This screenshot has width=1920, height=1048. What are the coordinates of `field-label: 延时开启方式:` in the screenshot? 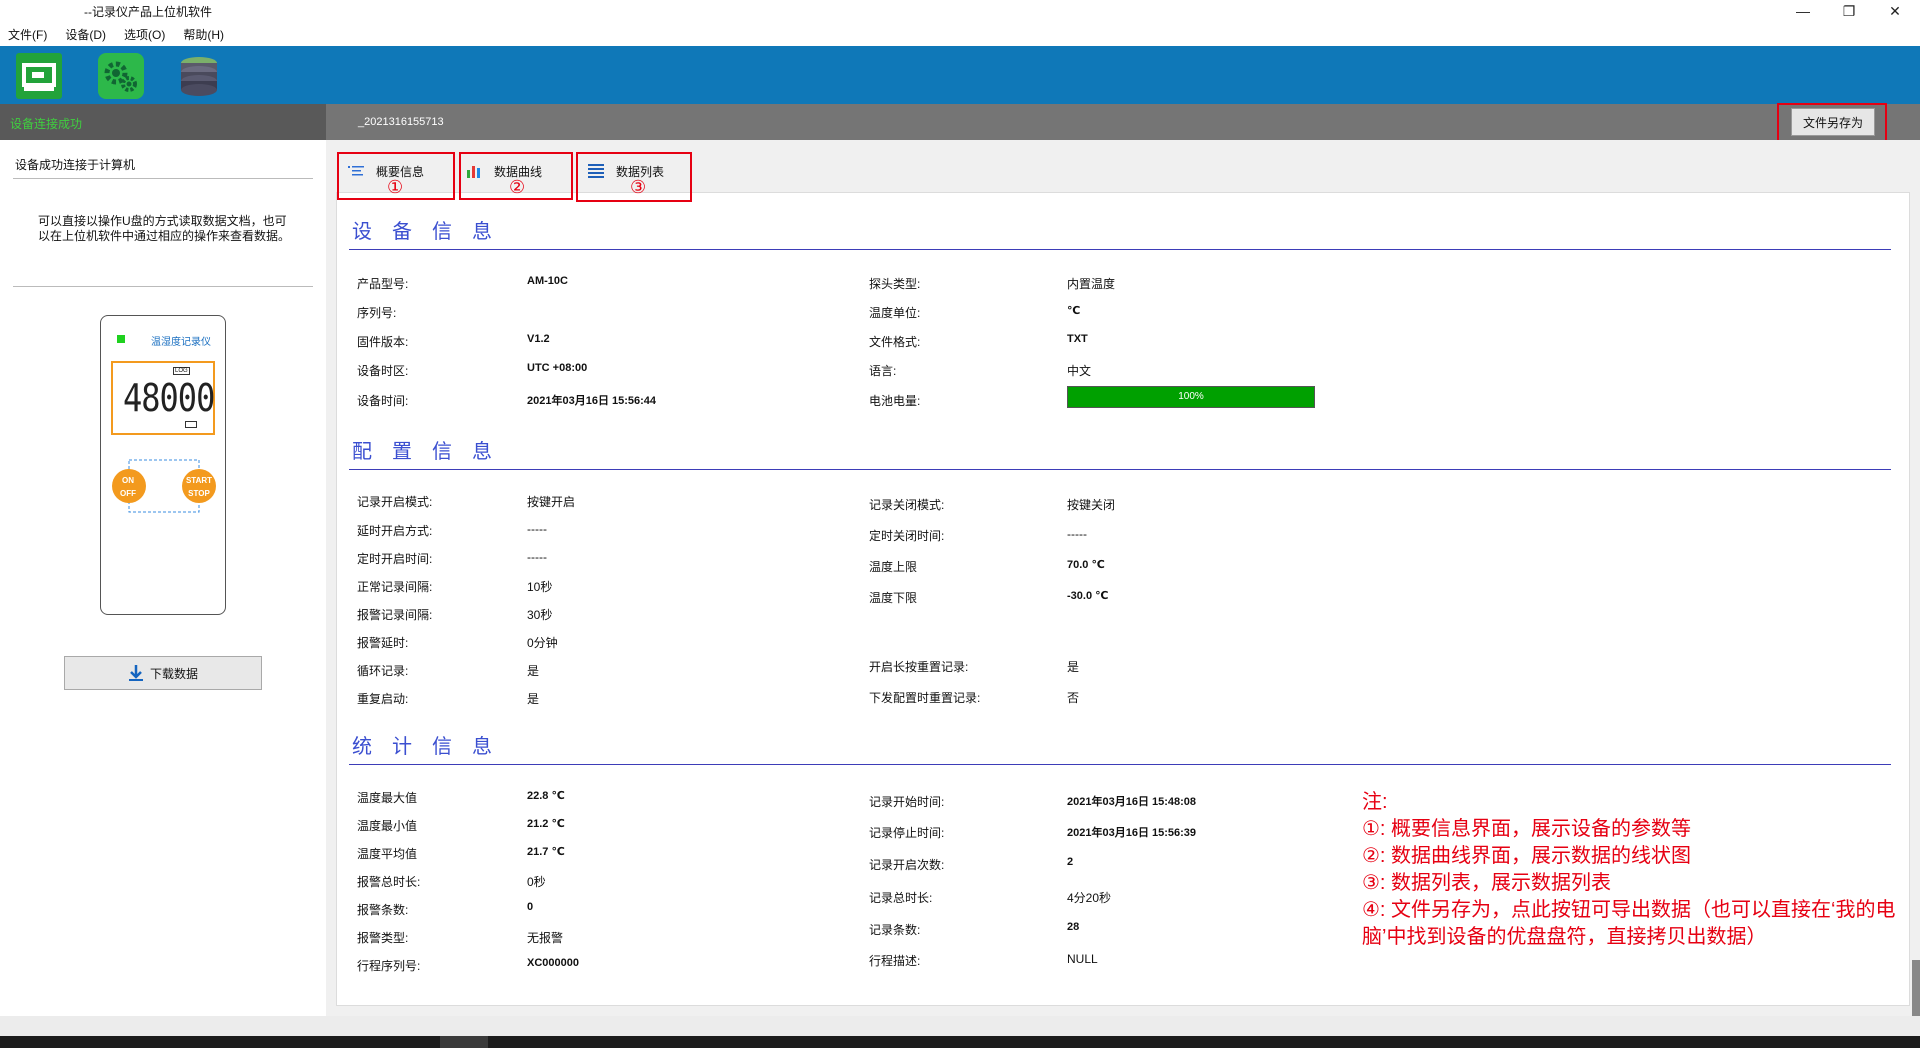 It's located at (395, 531).